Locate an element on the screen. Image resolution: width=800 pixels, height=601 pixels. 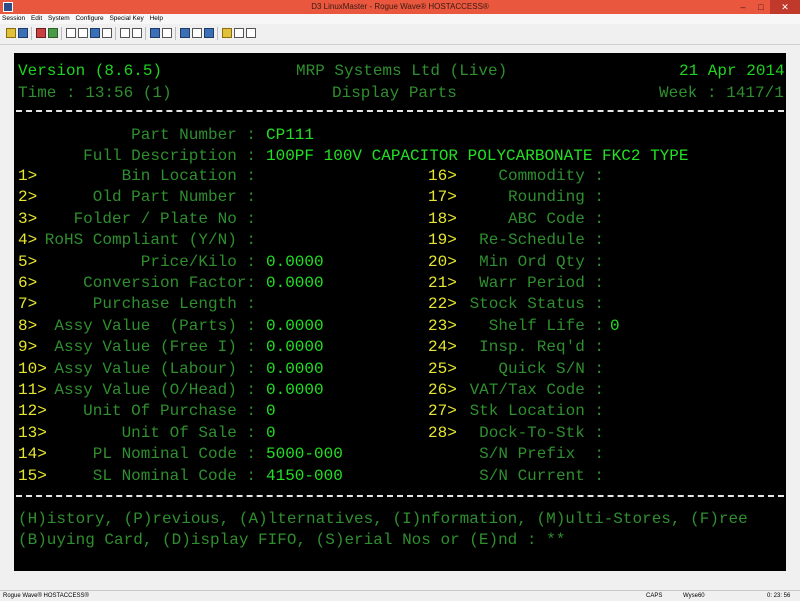
field-number: 26> is located at coordinates (442, 390).